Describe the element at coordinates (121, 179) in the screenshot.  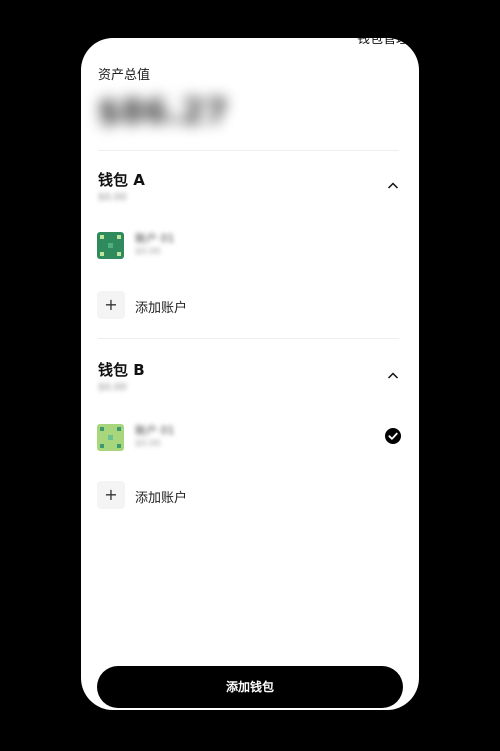
I see `wallet-a-title: 钱包 A` at that location.